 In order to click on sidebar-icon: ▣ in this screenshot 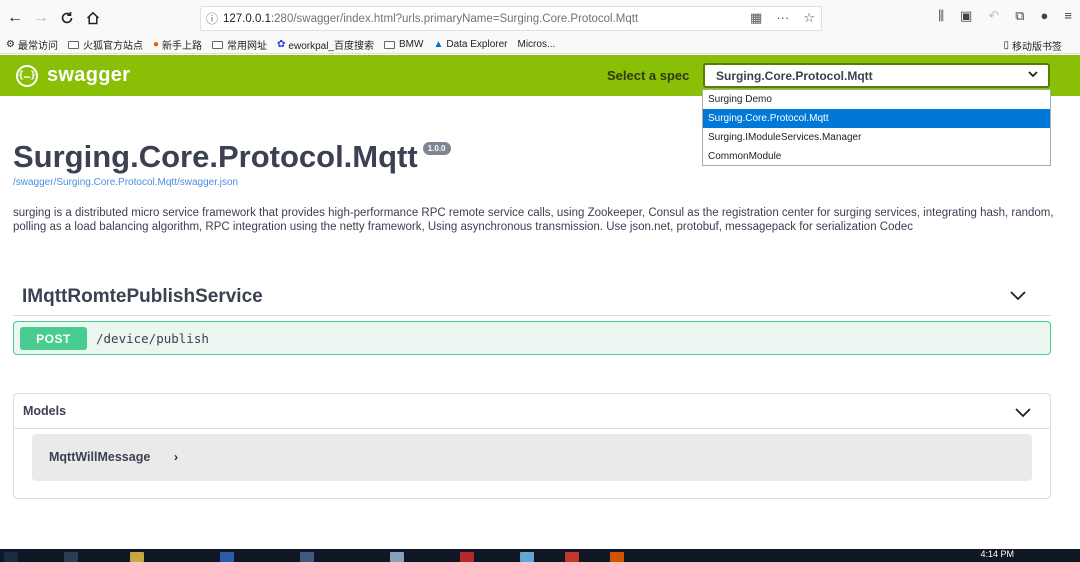, I will do `click(966, 16)`.